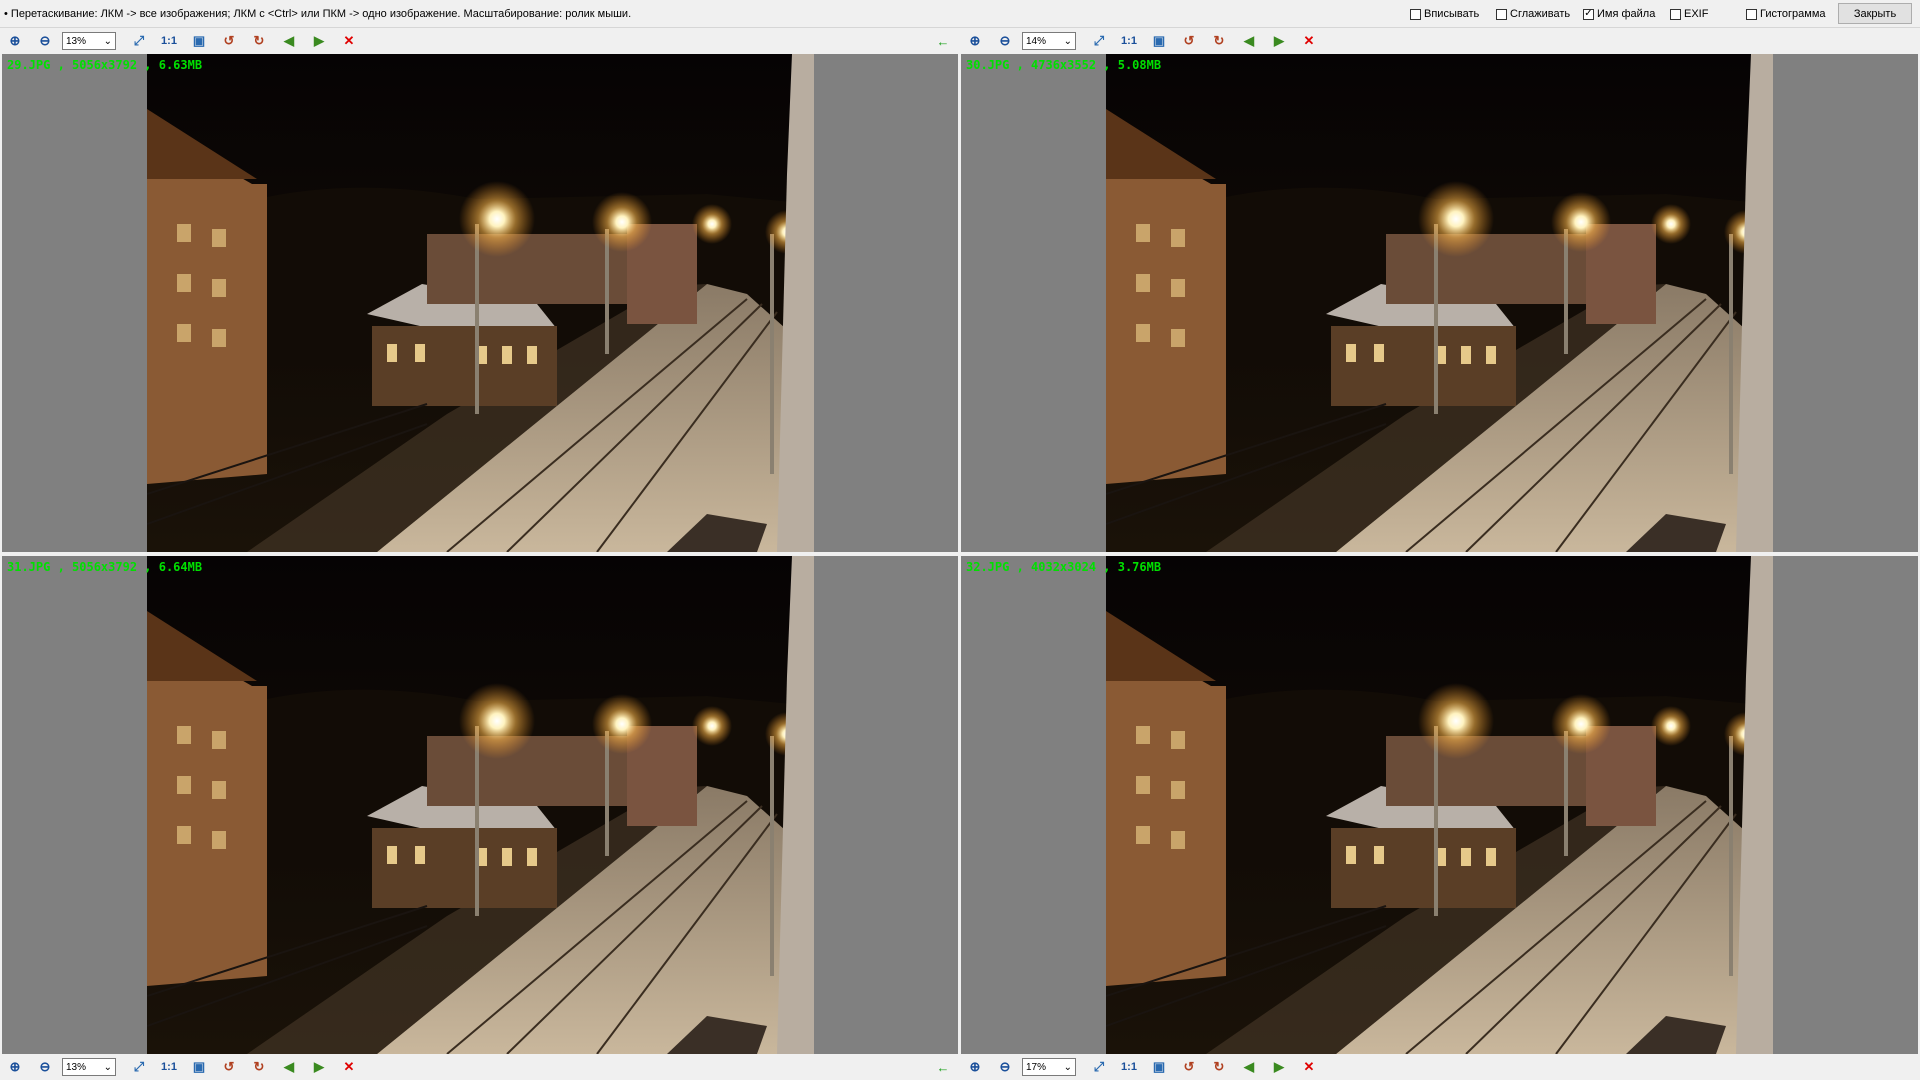 This screenshot has width=1920, height=1080. Describe the element at coordinates (1064, 567) in the screenshot. I see `image-filename-label: 32.JPG , 4032x3024 , 3.76MB` at that location.